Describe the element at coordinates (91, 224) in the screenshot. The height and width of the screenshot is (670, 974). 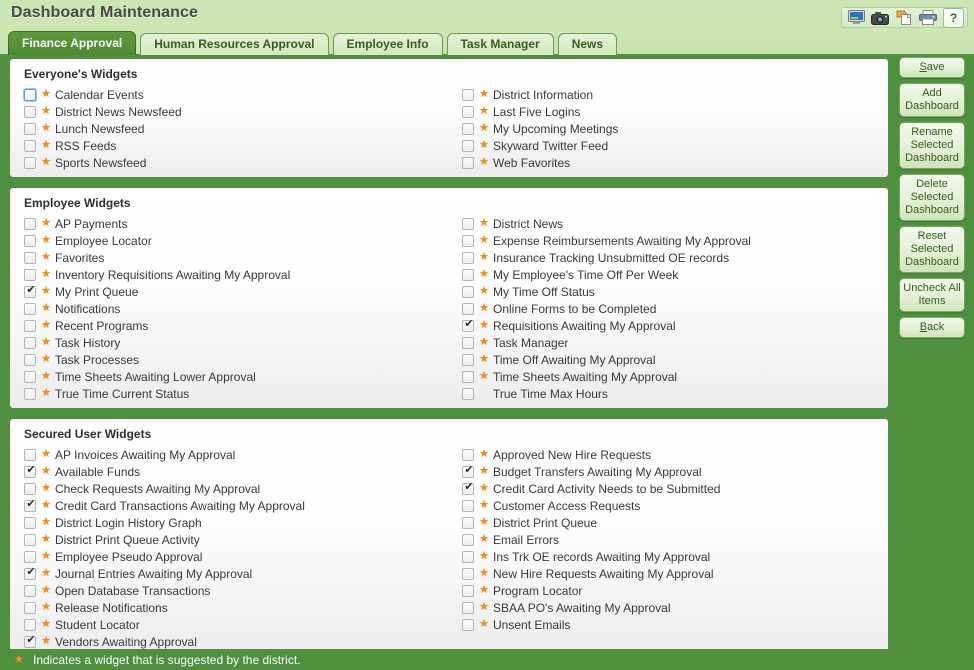
I see `widget-label: AP Payments` at that location.